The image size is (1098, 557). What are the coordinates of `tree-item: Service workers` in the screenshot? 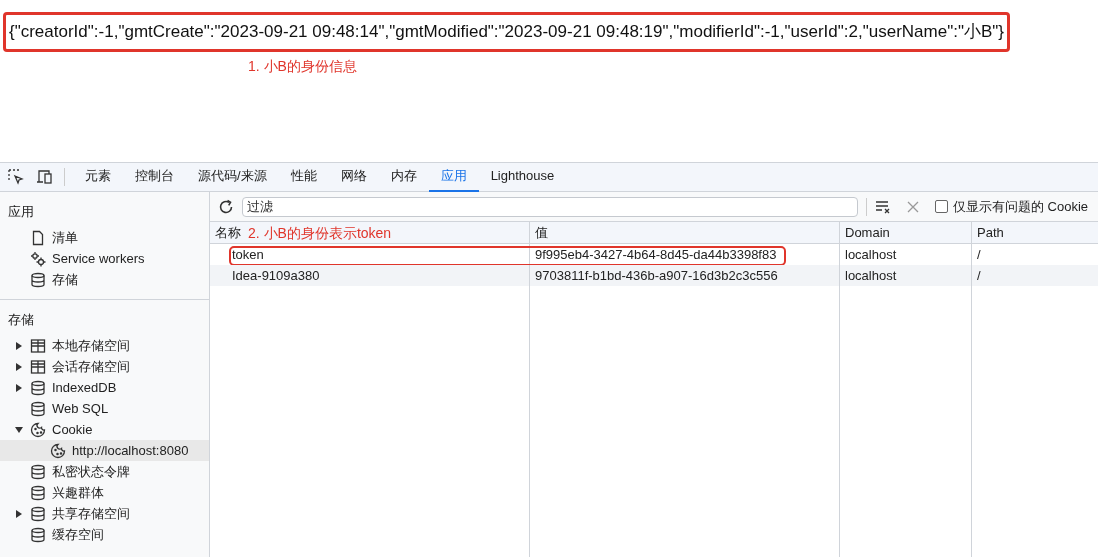 It's located at (104, 259).